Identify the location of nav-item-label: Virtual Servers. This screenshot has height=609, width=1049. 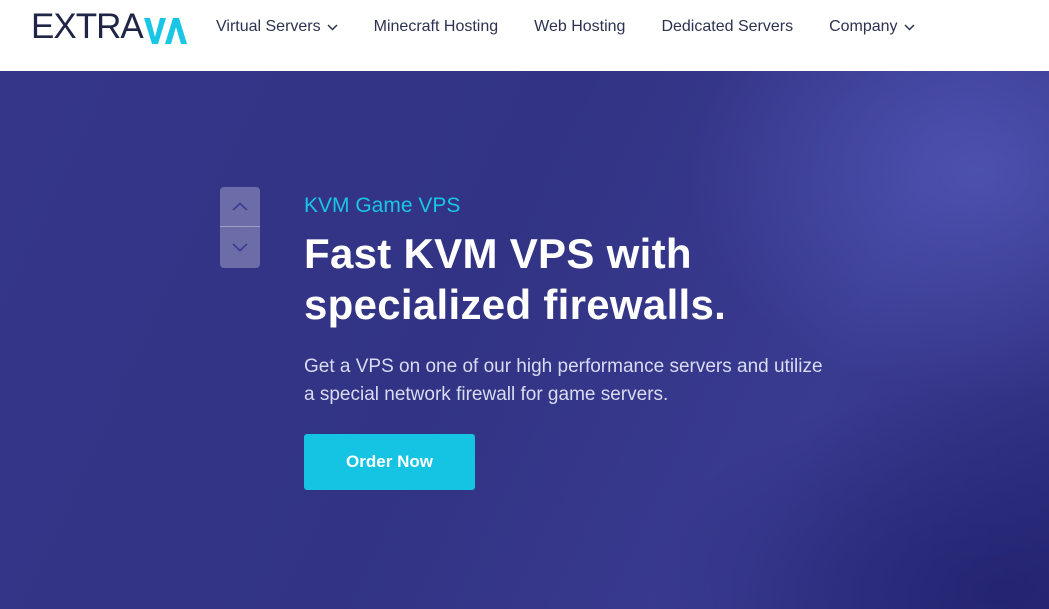
(268, 26).